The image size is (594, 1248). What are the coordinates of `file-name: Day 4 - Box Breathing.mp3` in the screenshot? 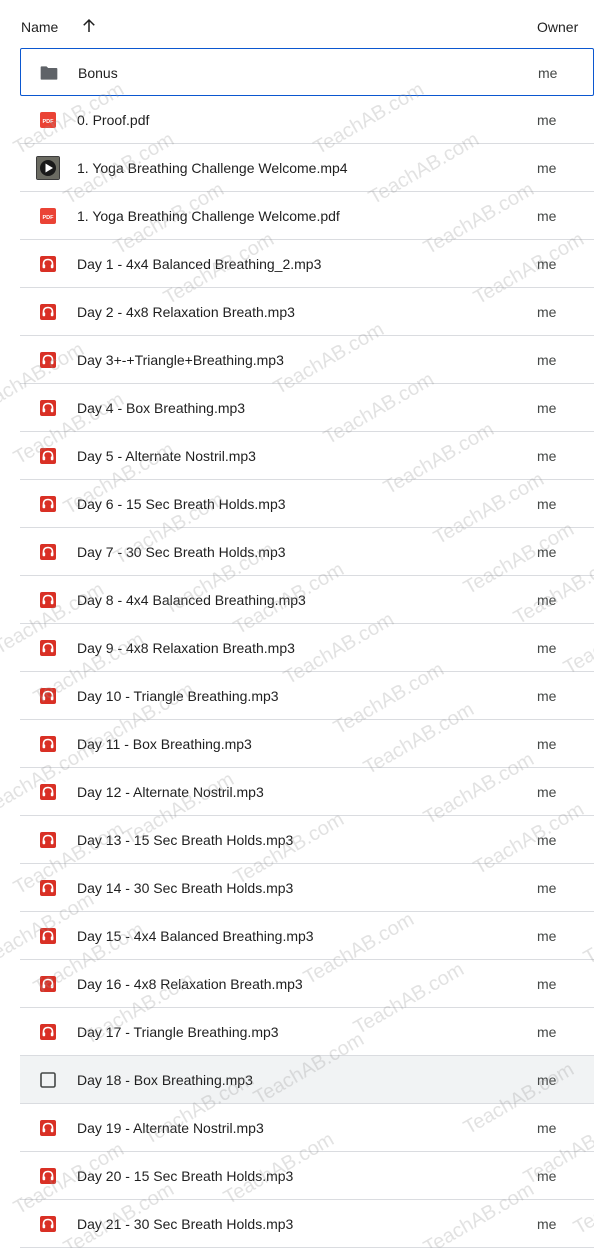 It's located at (161, 408).